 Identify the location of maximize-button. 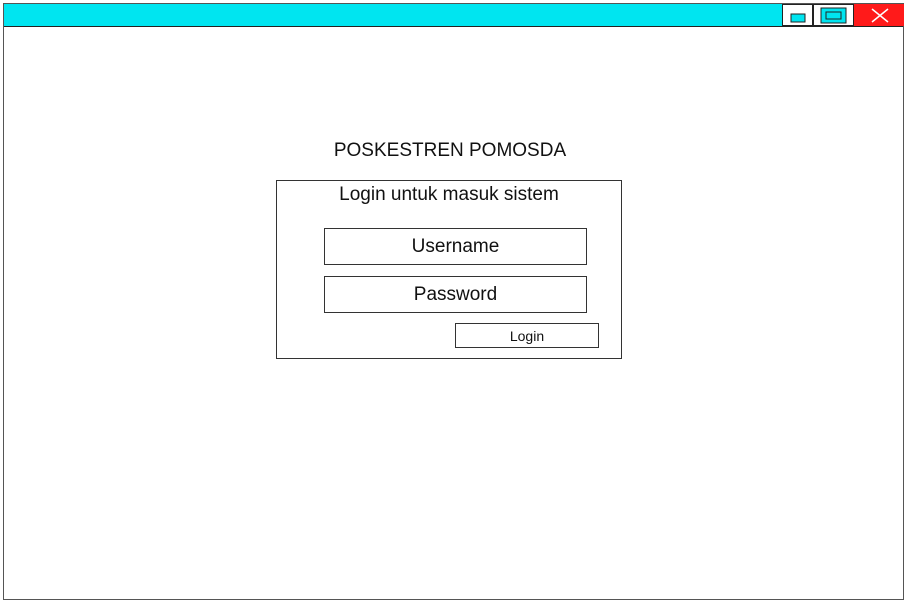
(833, 15).